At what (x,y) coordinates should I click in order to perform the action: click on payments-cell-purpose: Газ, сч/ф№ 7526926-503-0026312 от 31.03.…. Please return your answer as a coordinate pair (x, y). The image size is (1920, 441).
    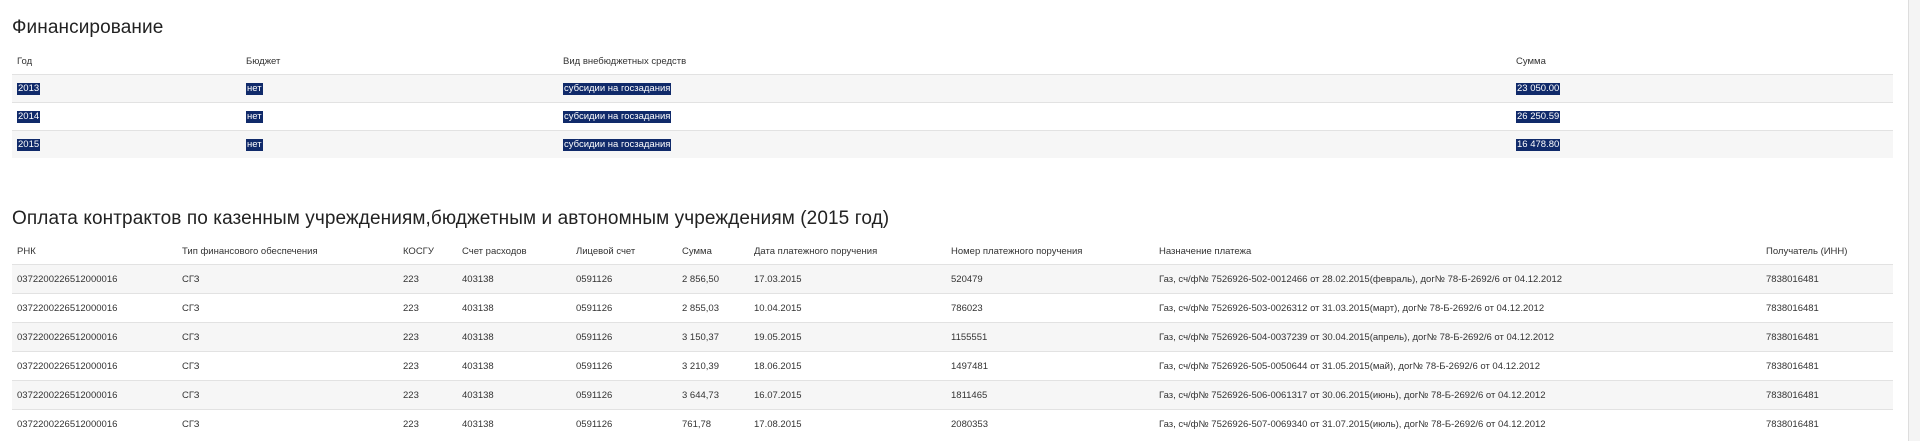
    Looking at the image, I should click on (1457, 308).